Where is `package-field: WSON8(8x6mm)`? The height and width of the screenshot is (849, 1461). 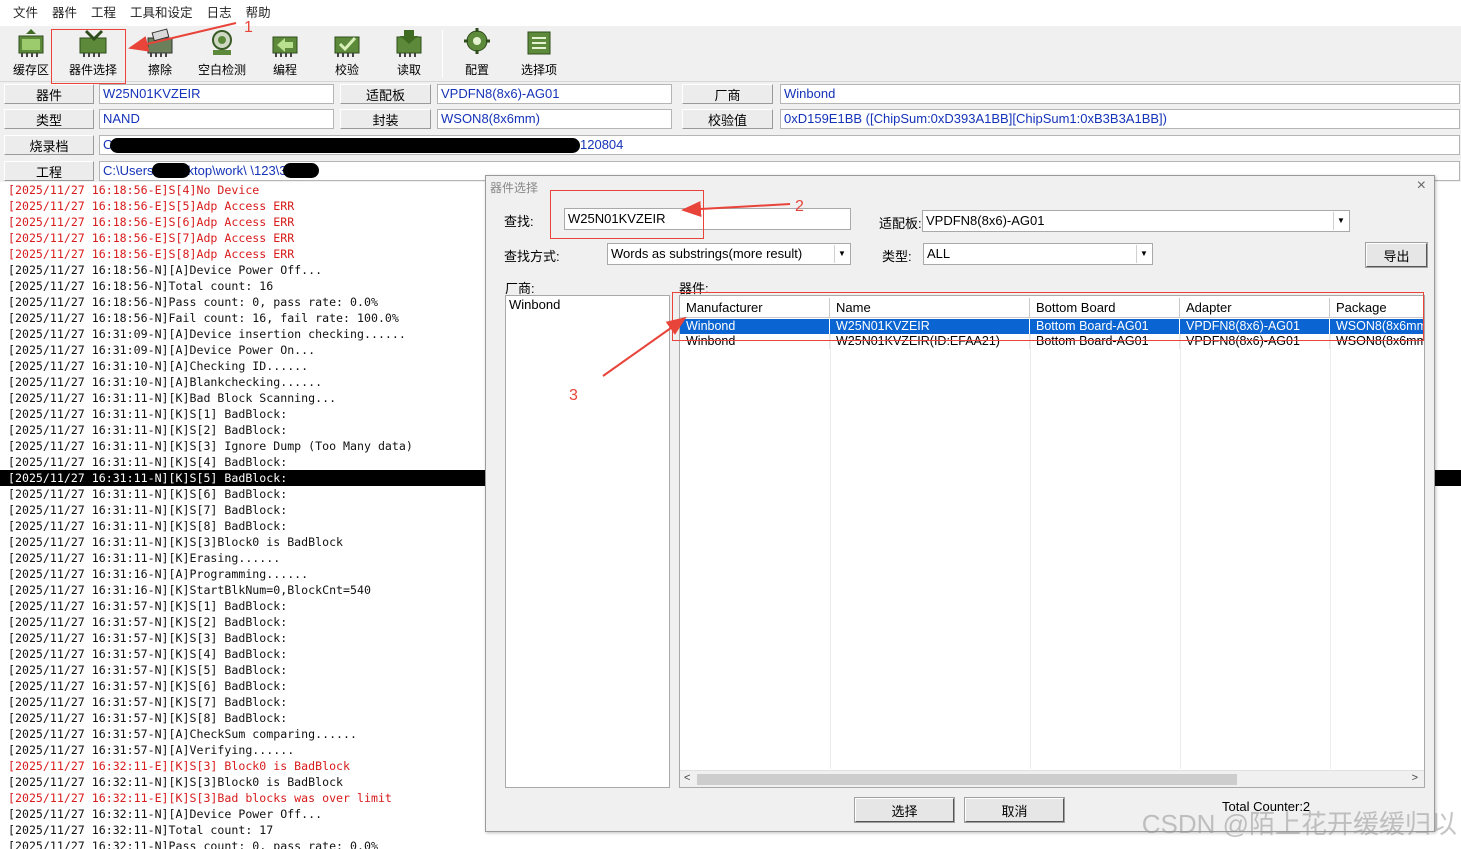 package-field: WSON8(8x6mm) is located at coordinates (554, 119).